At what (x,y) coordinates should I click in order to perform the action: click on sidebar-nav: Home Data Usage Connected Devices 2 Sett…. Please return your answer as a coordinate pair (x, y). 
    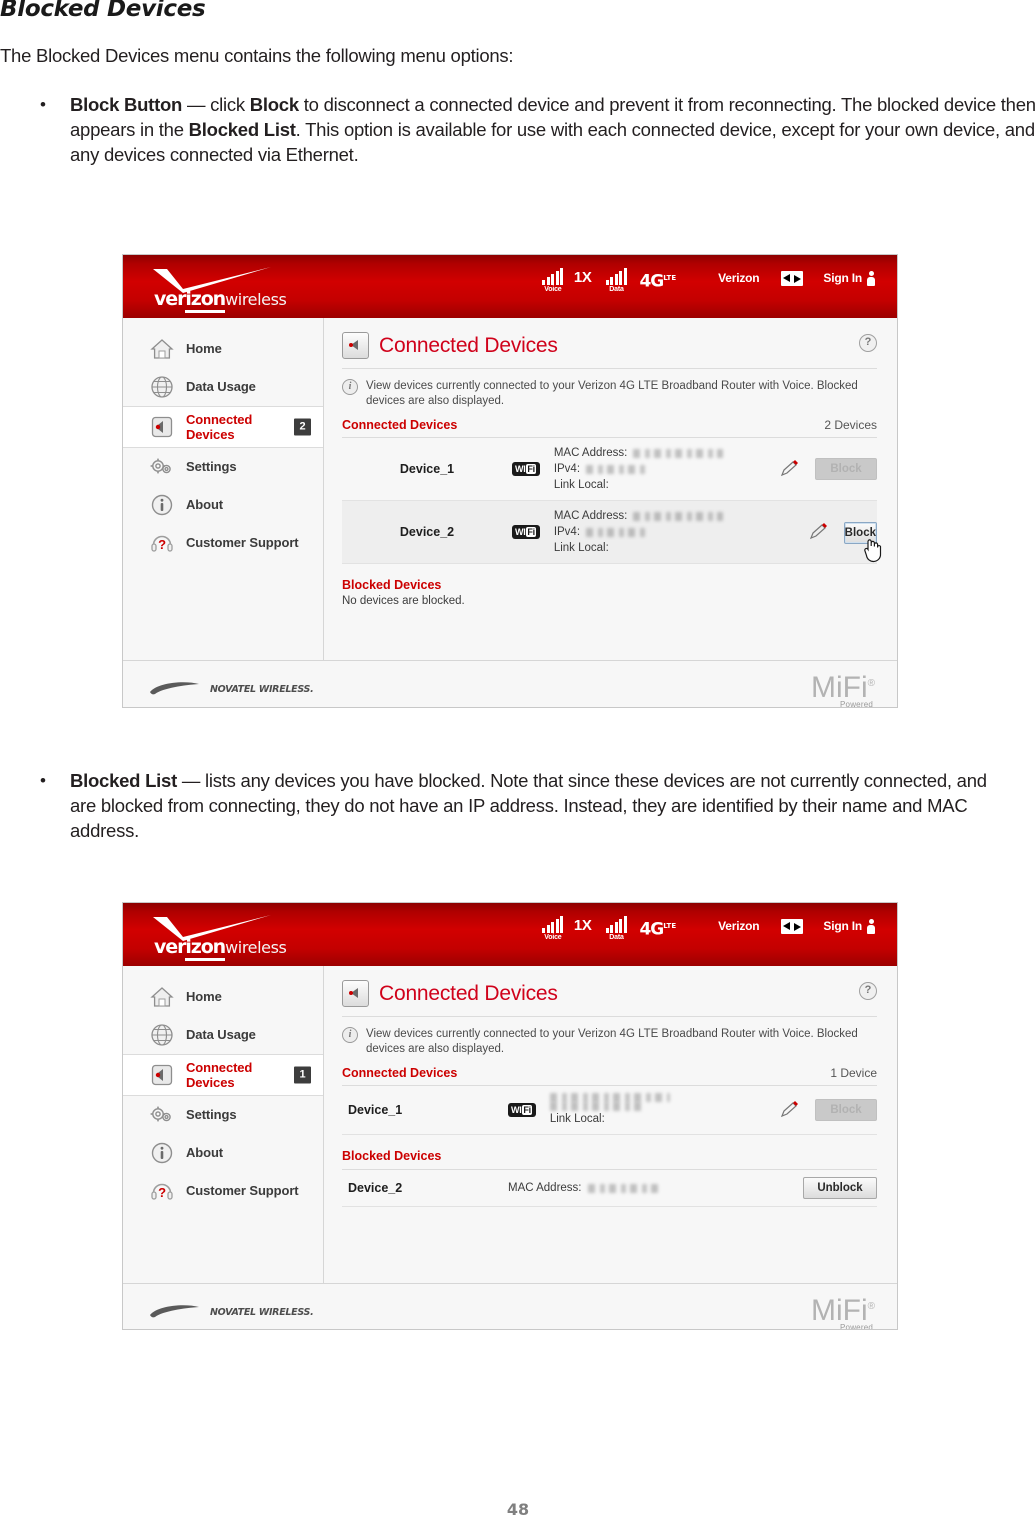
    Looking at the image, I should click on (223, 489).